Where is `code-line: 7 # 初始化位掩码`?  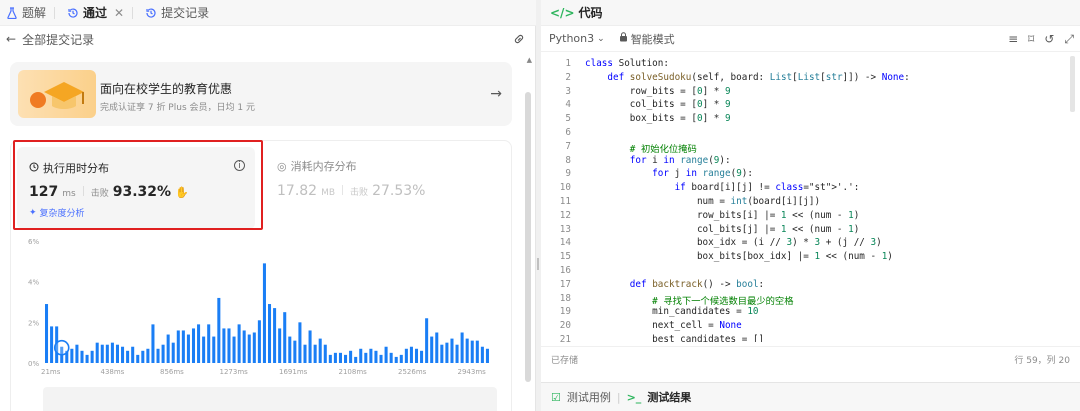 code-line: 7 # 初始化位掩码 is located at coordinates (810, 148).